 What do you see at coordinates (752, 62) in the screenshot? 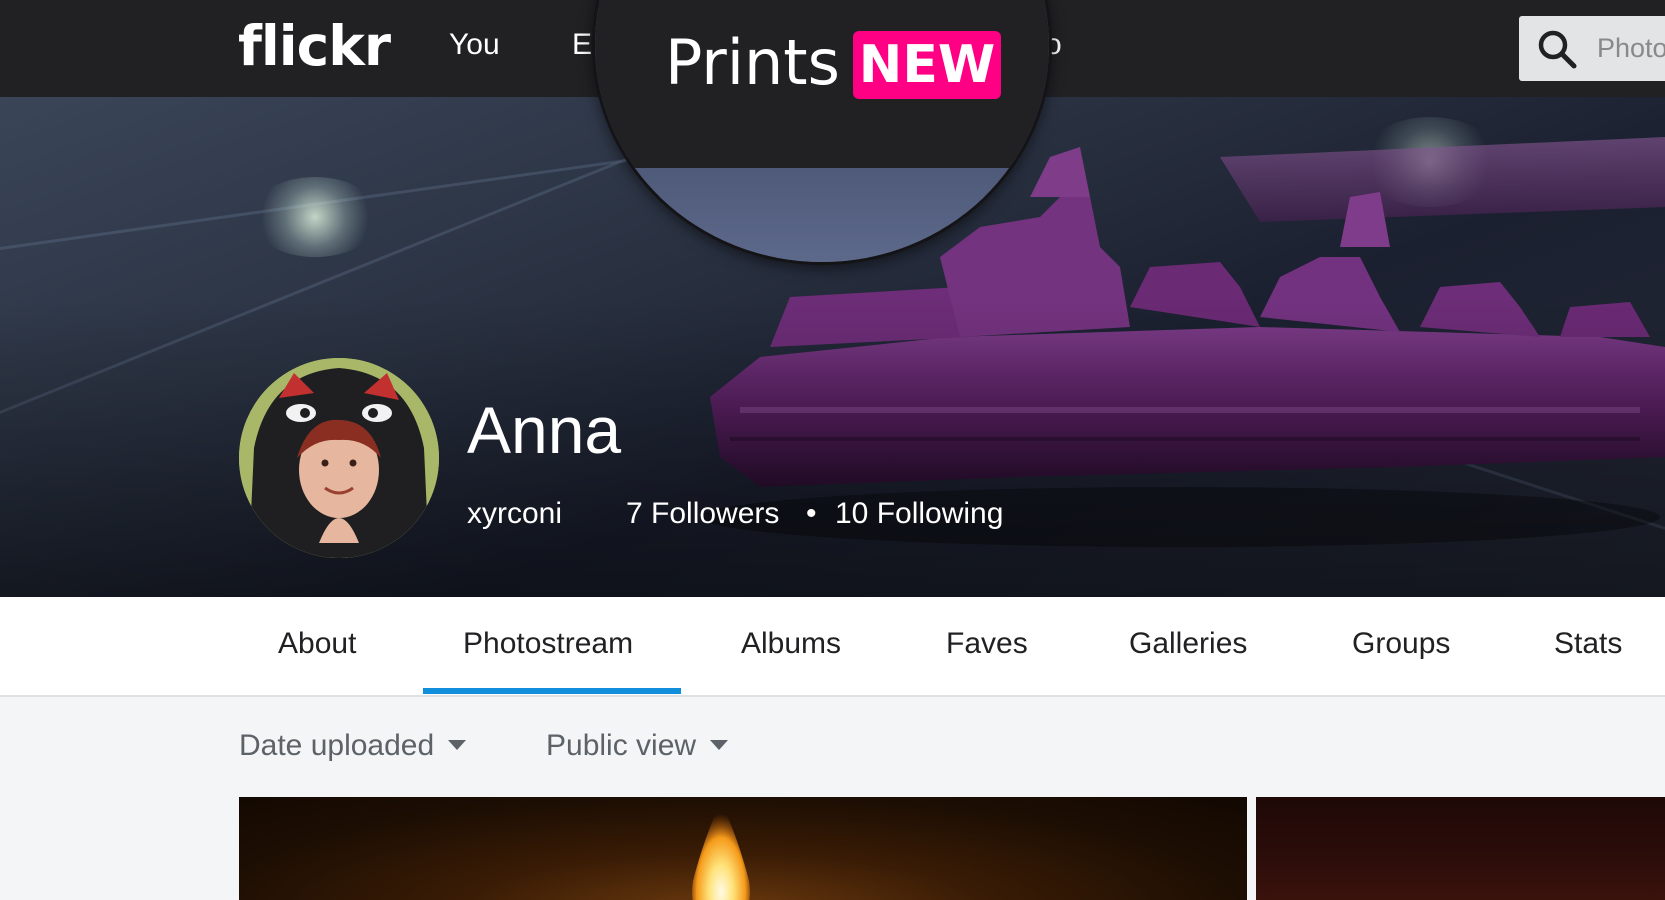
I see `nav-prints: Prints` at bounding box center [752, 62].